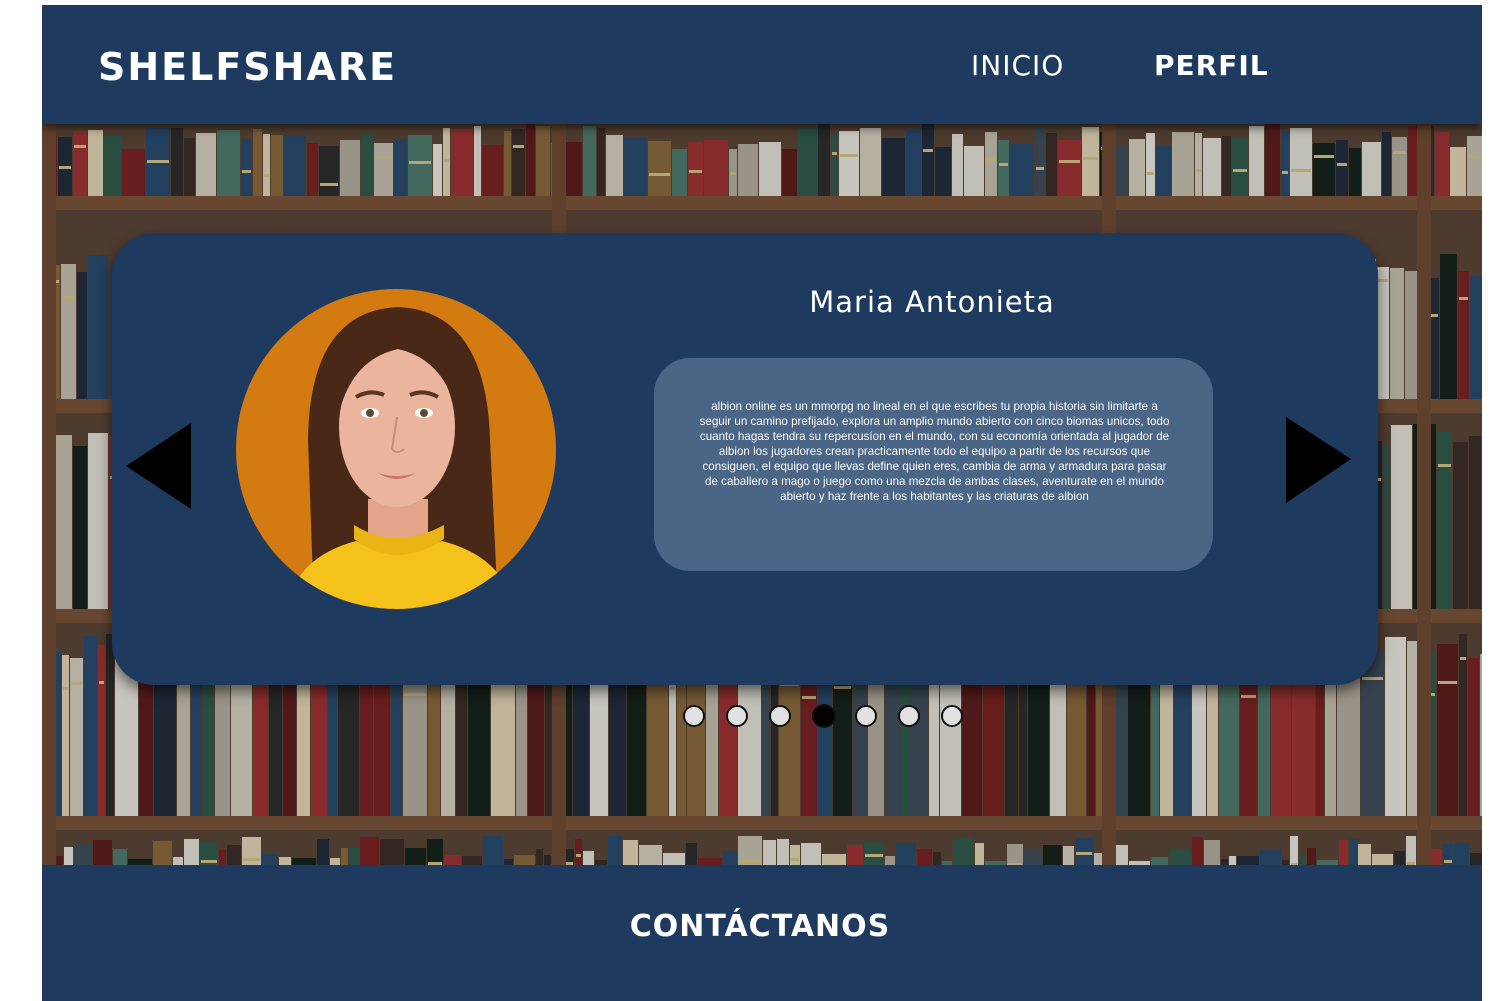  What do you see at coordinates (1318, 461) in the screenshot?
I see `next-arrow-icon` at bounding box center [1318, 461].